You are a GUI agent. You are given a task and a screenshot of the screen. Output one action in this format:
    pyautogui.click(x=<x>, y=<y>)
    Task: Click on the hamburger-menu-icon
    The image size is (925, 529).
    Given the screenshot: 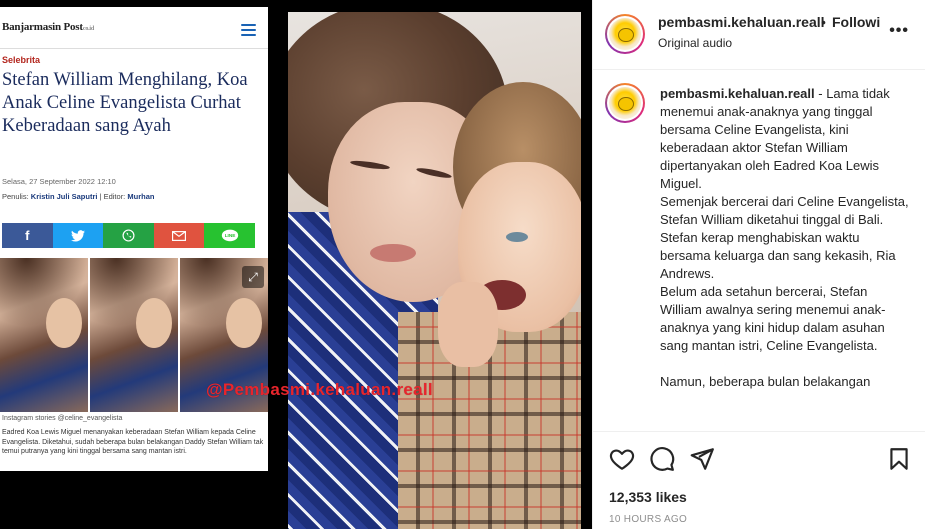 What is the action you would take?
    pyautogui.click(x=248, y=30)
    